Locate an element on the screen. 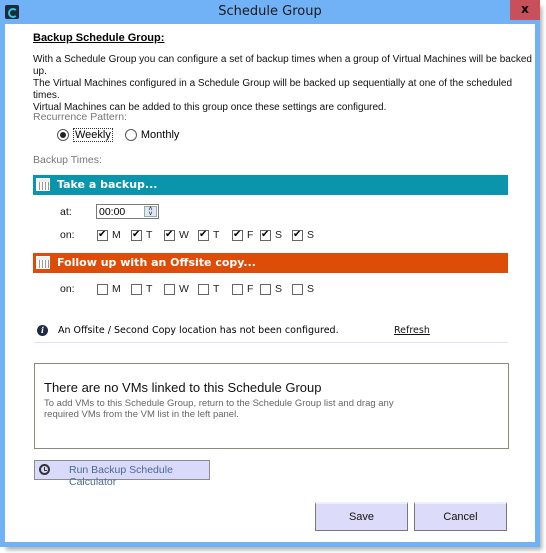  close-button: x is located at coordinates (525, 10).